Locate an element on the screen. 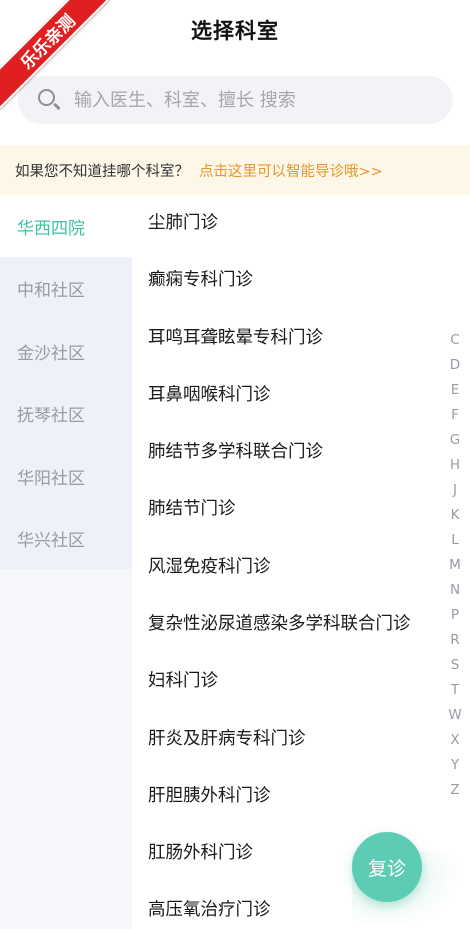  index-letter: D is located at coordinates (455, 365).